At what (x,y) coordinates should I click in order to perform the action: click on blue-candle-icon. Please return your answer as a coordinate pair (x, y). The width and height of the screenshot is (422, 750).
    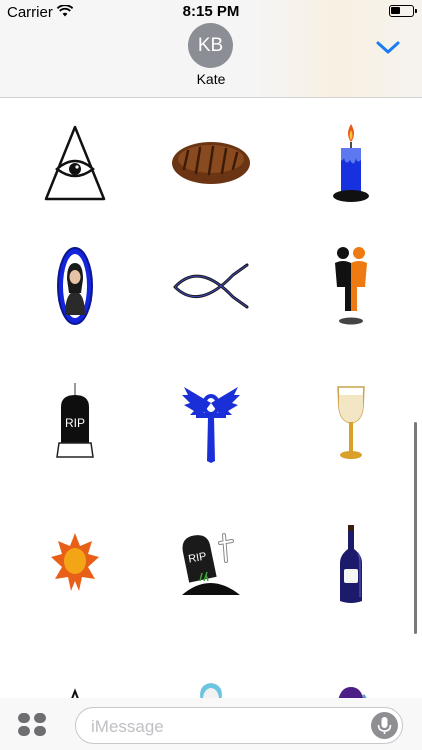
    Looking at the image, I should click on (351, 163).